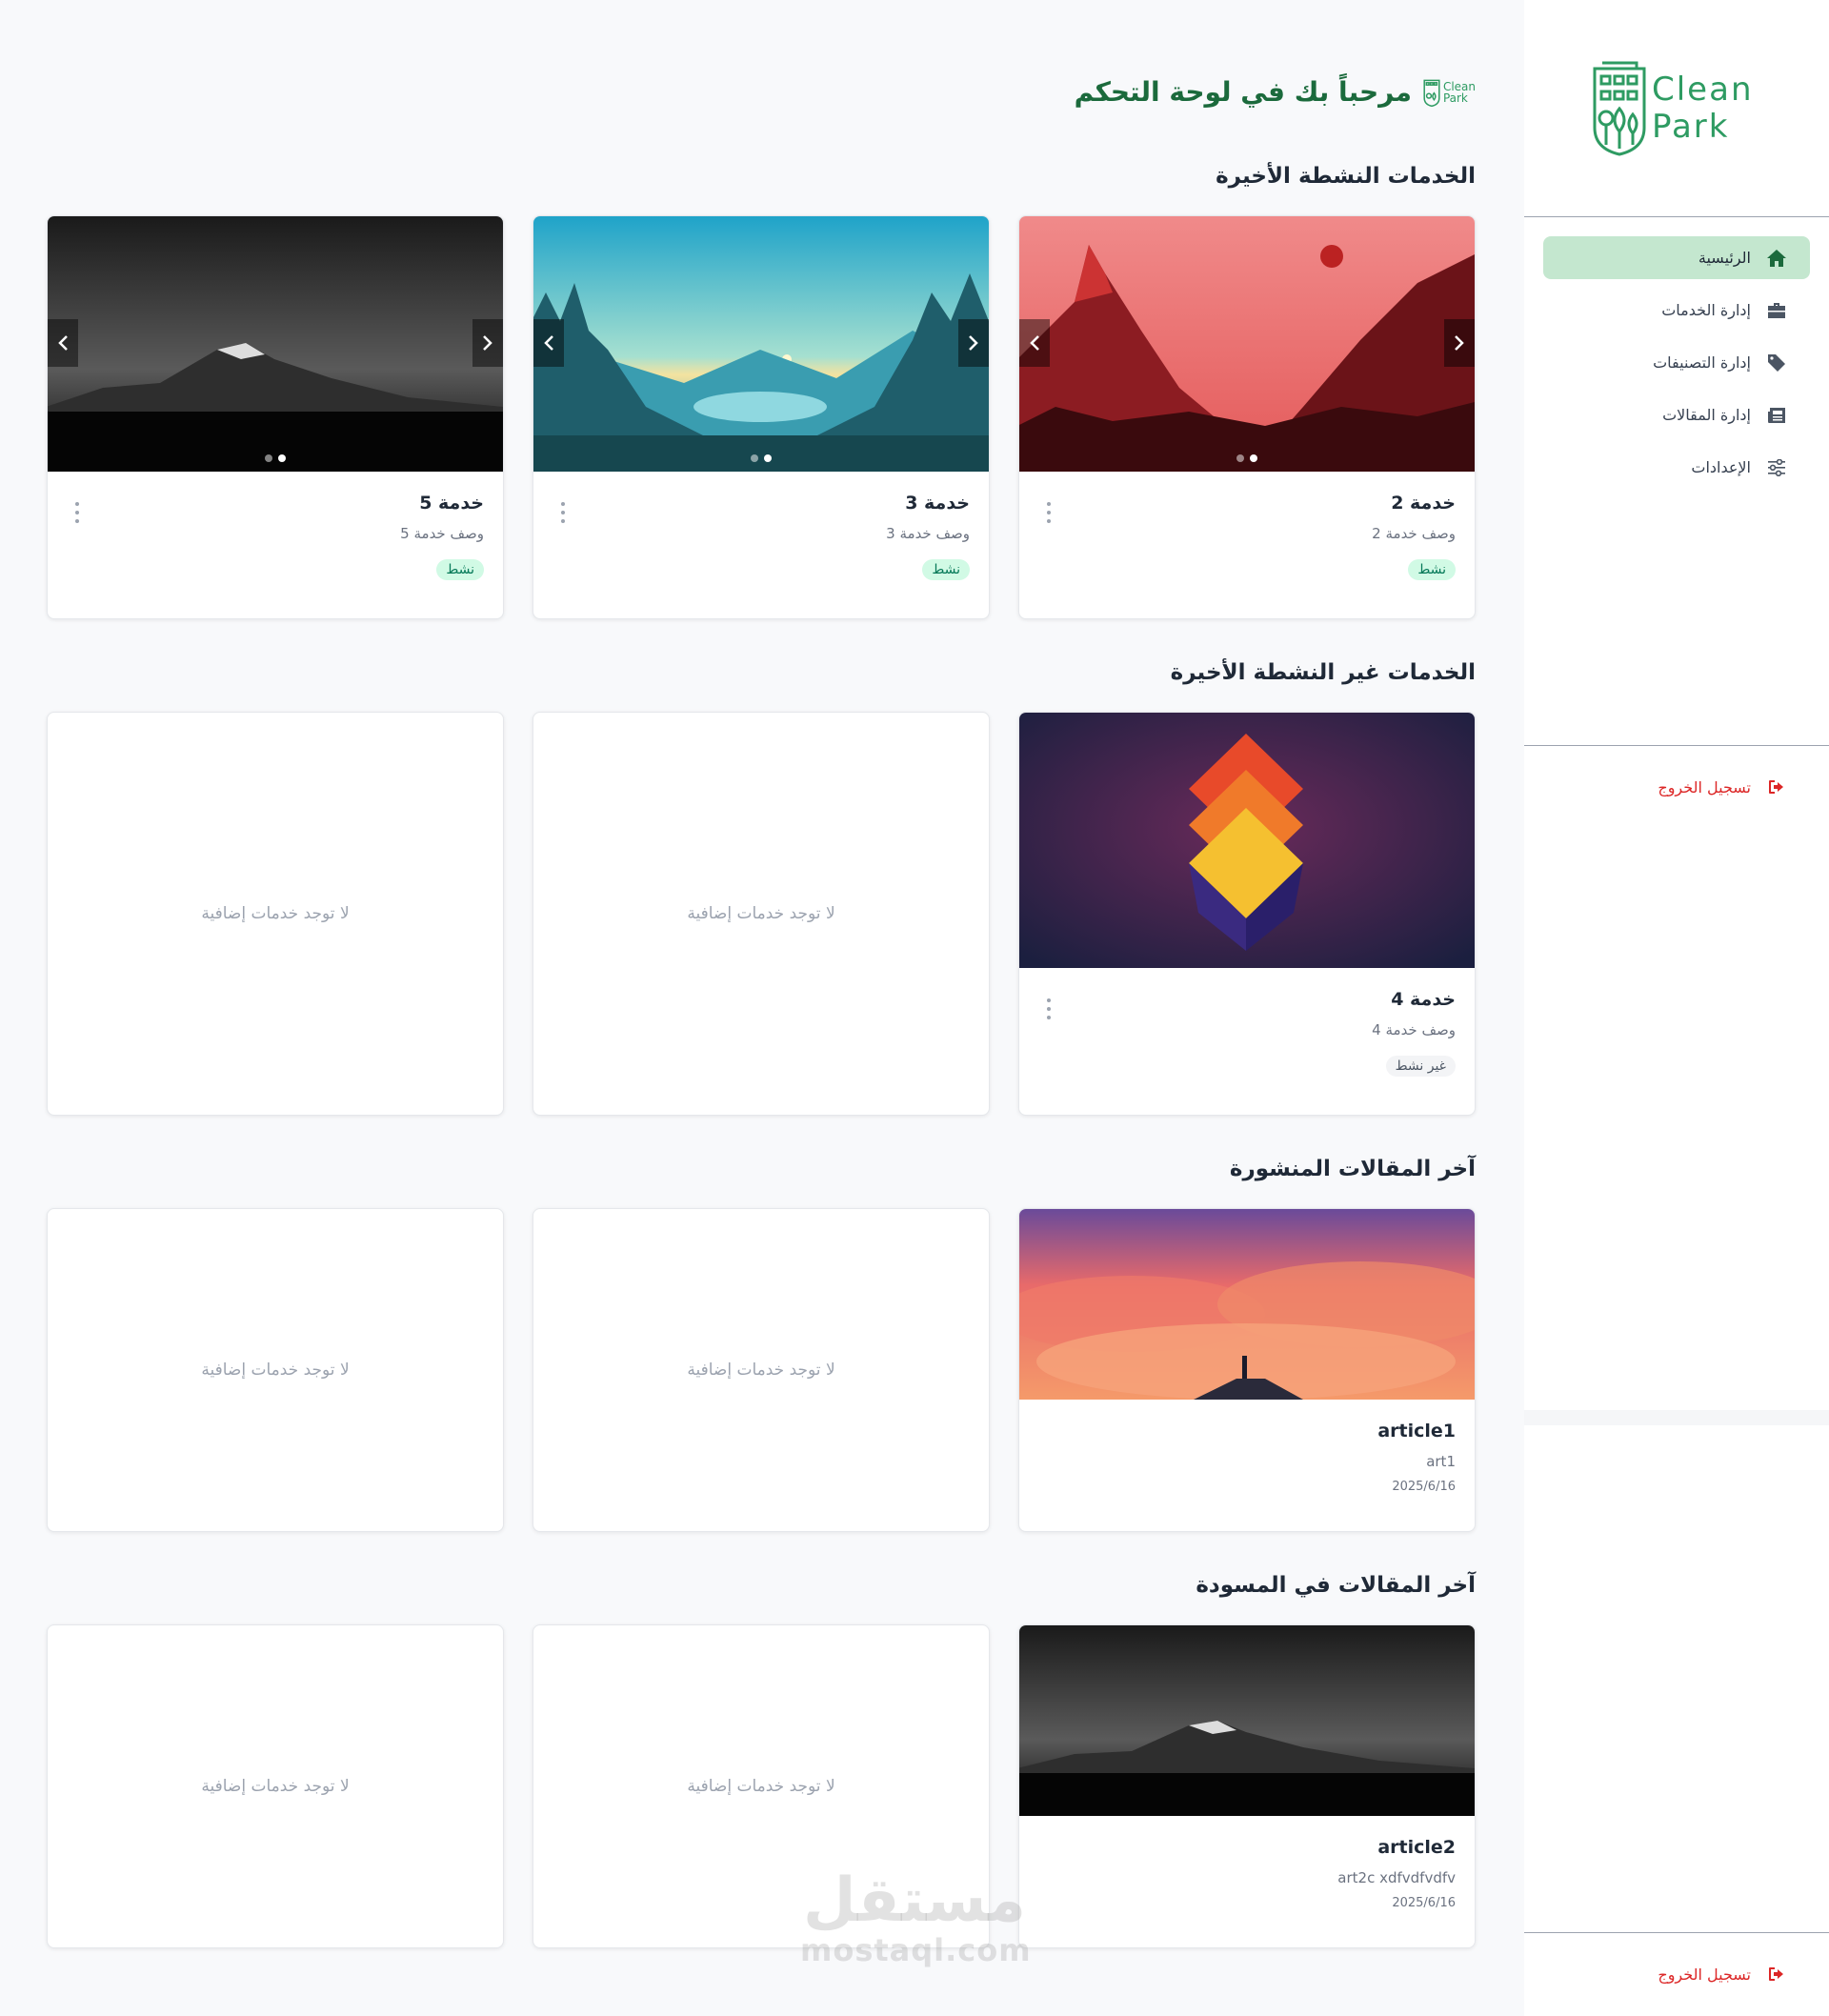 Image resolution: width=1829 pixels, height=2016 pixels. What do you see at coordinates (1702, 362) in the screenshot?
I see `sidebar-item-label: إدارة التصنيفات` at bounding box center [1702, 362].